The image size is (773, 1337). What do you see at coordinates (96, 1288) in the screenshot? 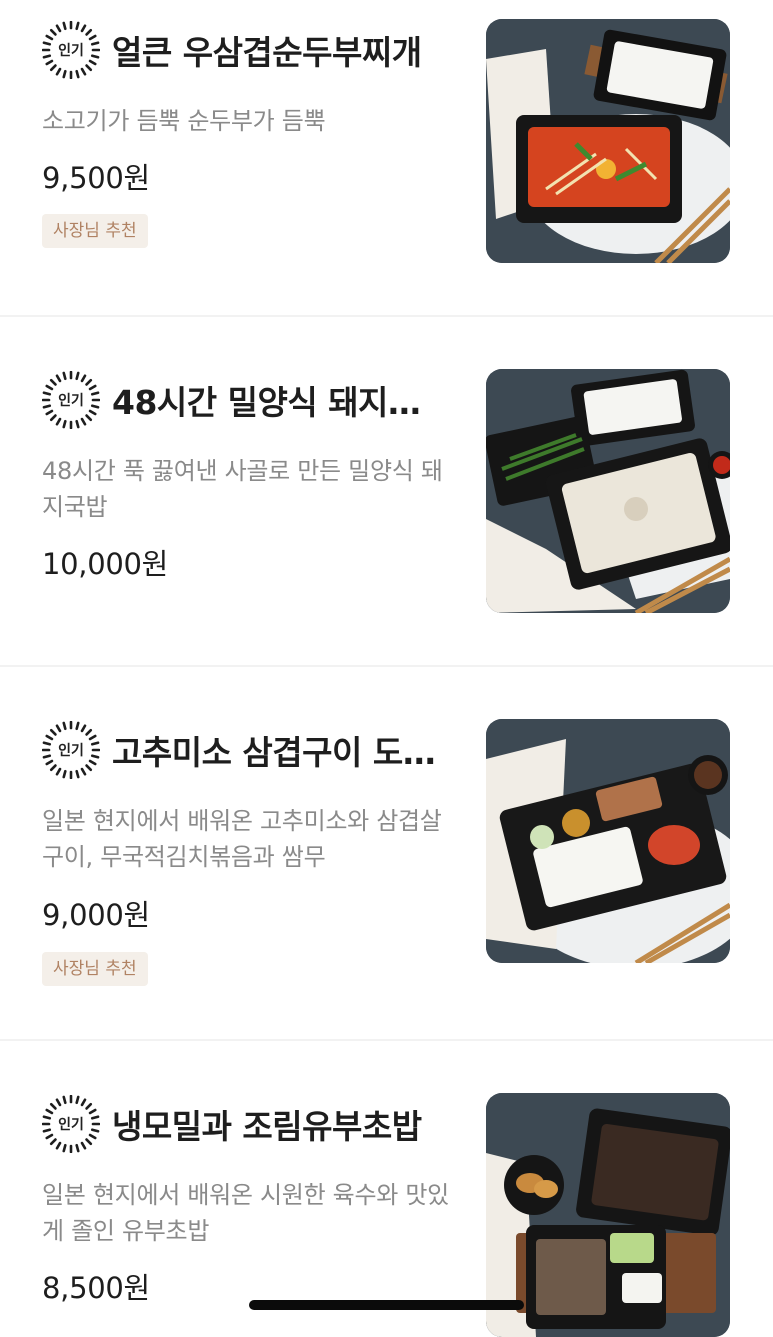
I see `item-price: 8,500원` at bounding box center [96, 1288].